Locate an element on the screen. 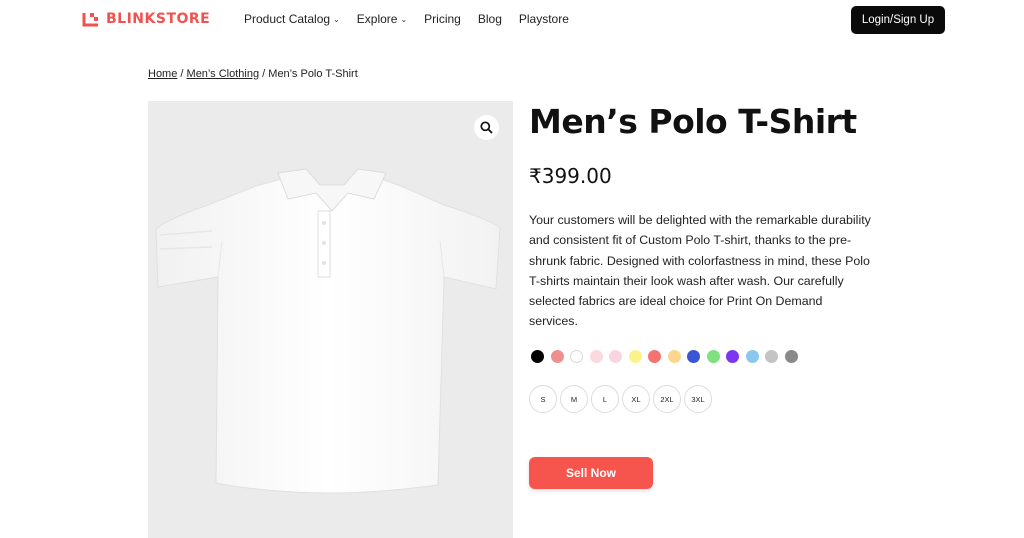 The image size is (1024, 538). nav-label: Pricing is located at coordinates (442, 19).